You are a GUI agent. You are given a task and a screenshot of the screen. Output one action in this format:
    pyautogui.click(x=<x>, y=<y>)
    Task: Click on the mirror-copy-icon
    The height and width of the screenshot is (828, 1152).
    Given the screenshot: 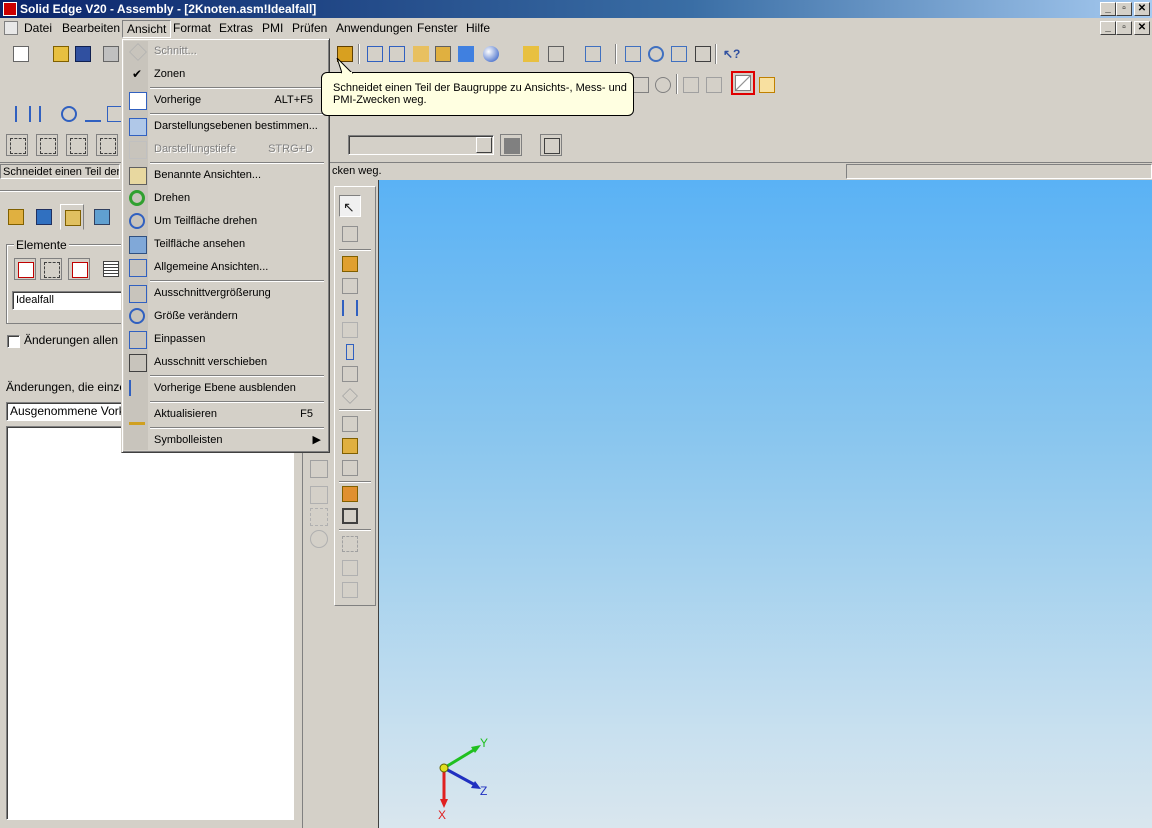 What is the action you would take?
    pyautogui.click(x=47, y=114)
    